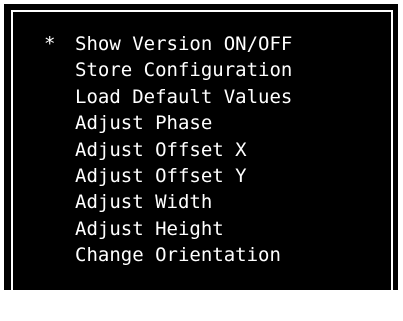 This screenshot has height=321, width=403. I want to click on menu-item-label: Adjust Offset X, so click(161, 149).